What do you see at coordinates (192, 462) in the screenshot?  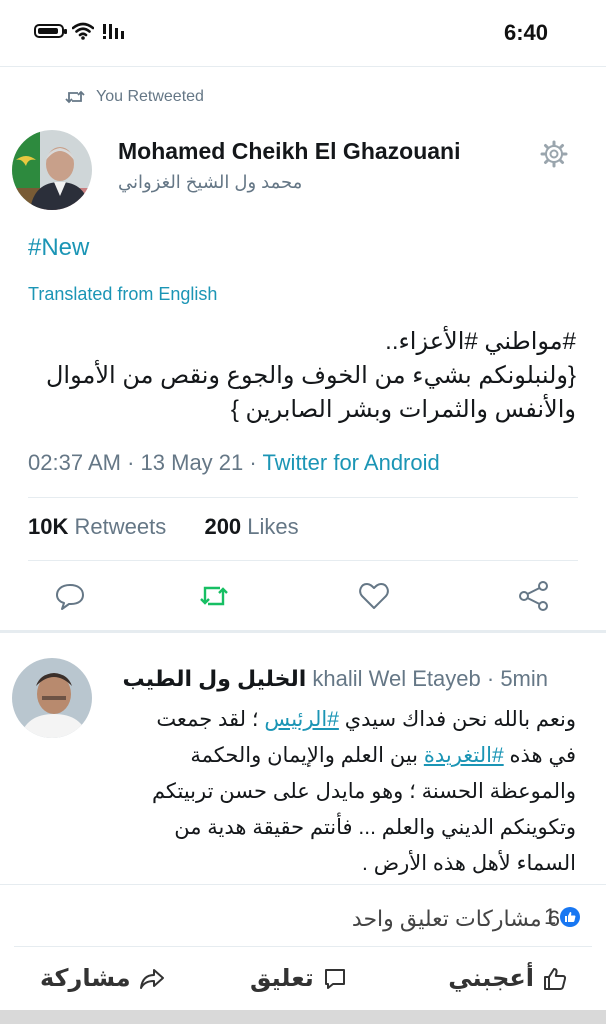 I see `tweet-date: 13 May 21` at bounding box center [192, 462].